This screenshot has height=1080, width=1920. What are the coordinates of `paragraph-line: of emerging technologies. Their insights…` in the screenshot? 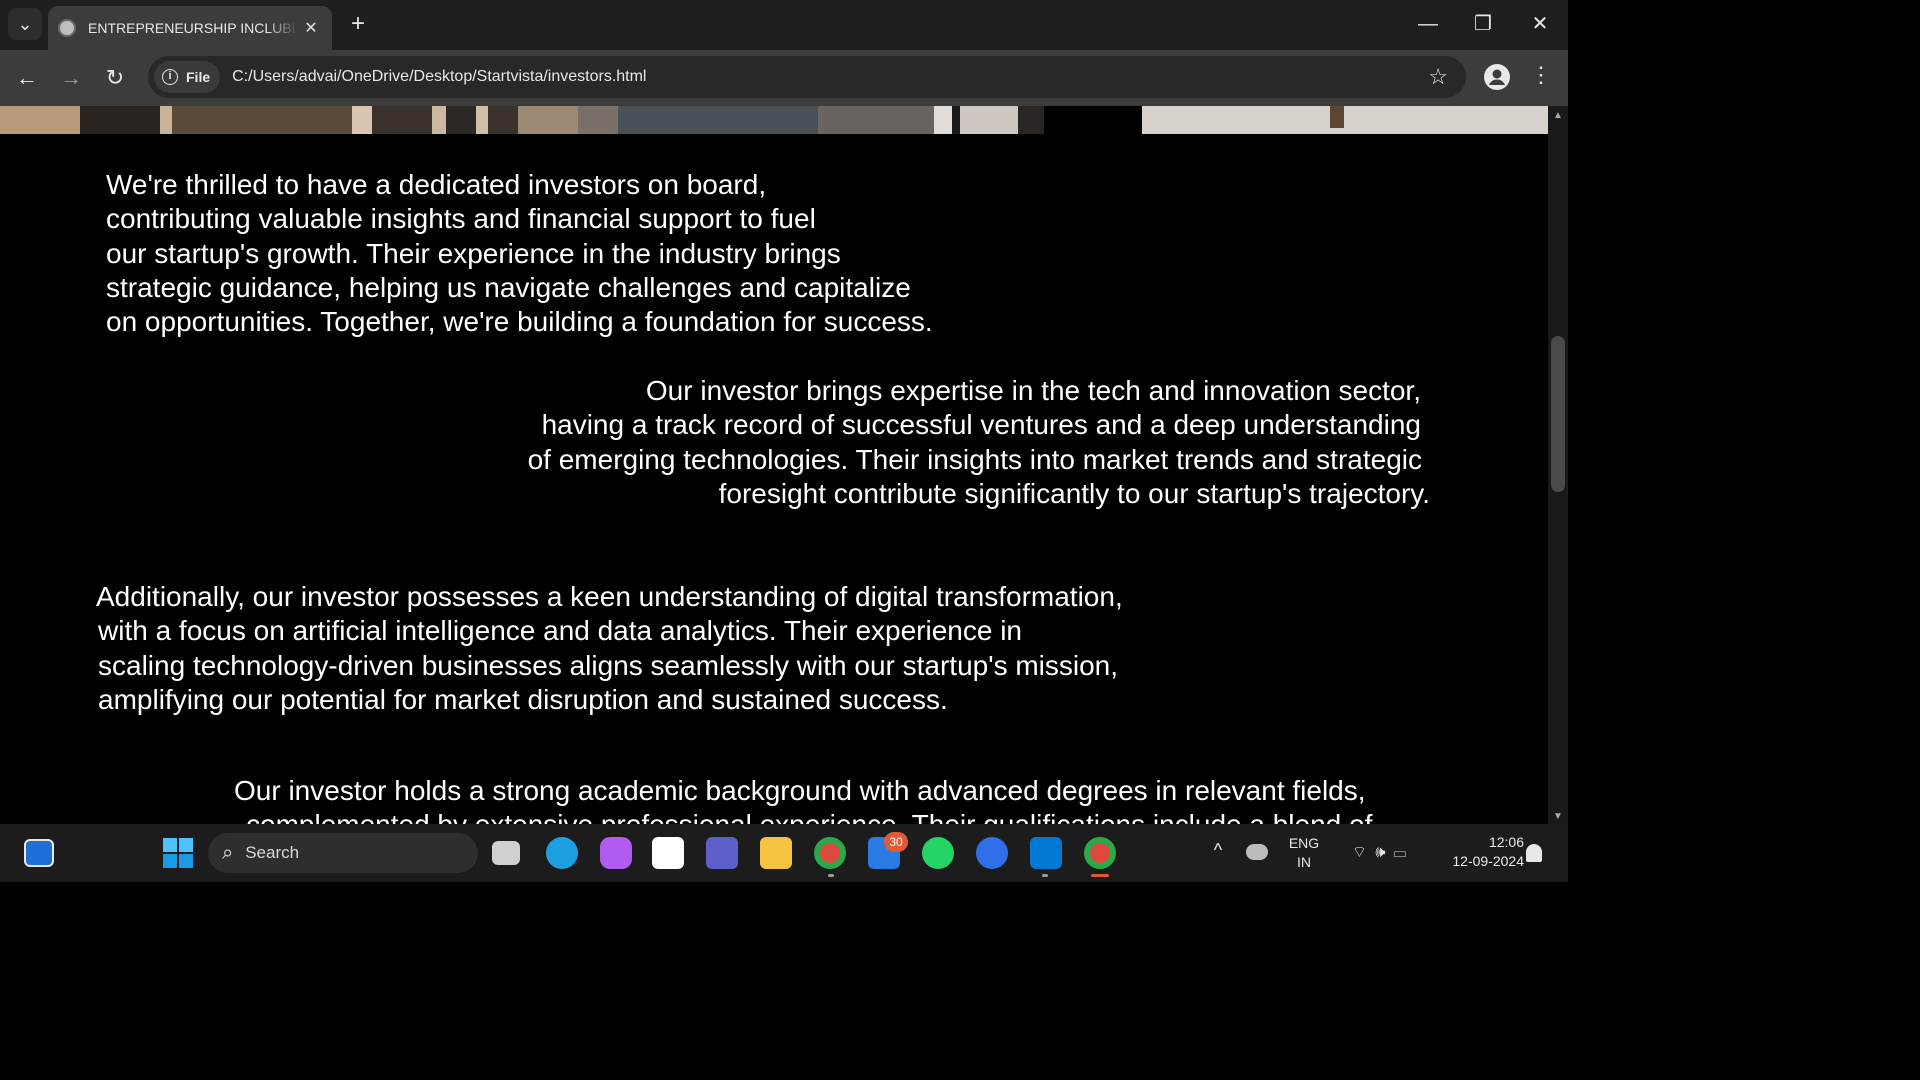 It's located at (974, 459).